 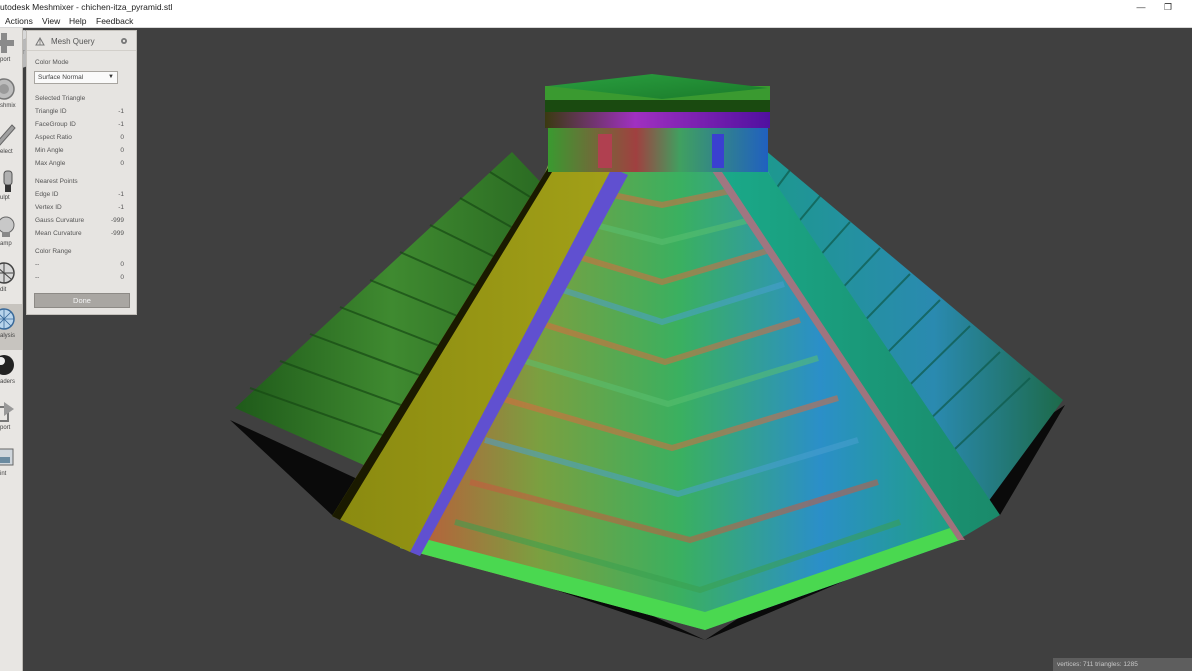 What do you see at coordinates (7, 273) in the screenshot?
I see `edit-mesh-icon` at bounding box center [7, 273].